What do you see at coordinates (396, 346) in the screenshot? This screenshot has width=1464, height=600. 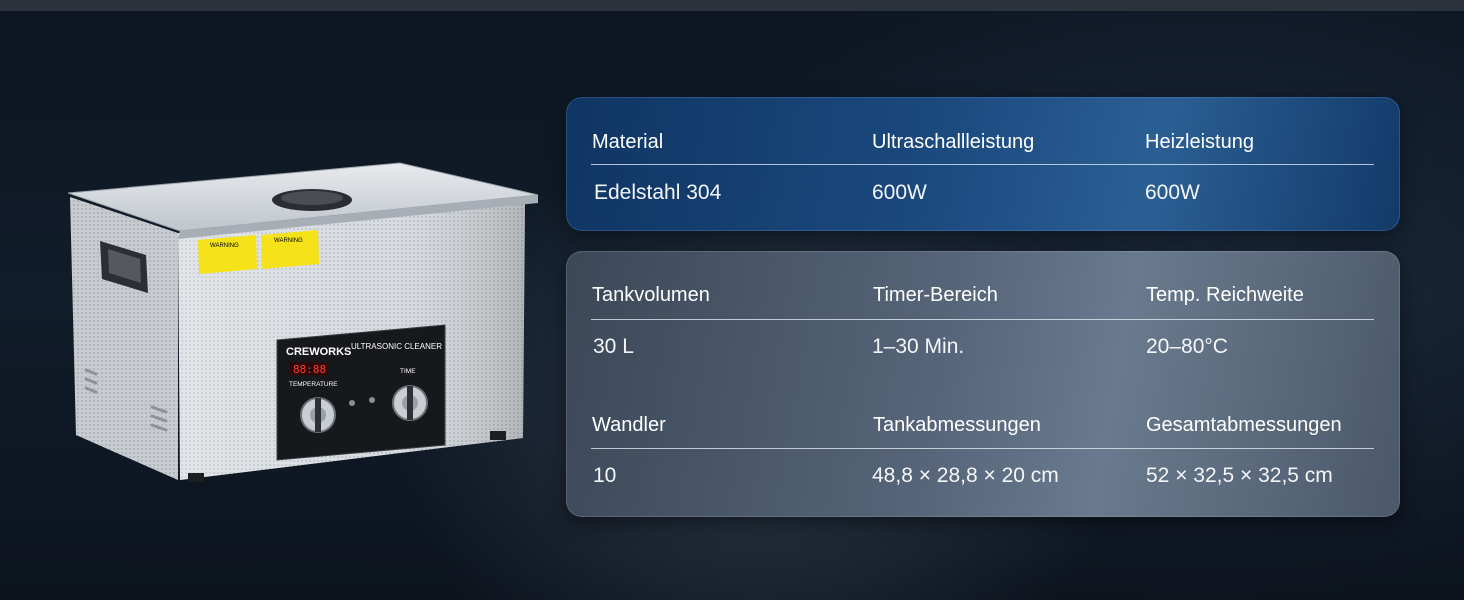 I see `model-label: ULTRASONIC CLEANER` at bounding box center [396, 346].